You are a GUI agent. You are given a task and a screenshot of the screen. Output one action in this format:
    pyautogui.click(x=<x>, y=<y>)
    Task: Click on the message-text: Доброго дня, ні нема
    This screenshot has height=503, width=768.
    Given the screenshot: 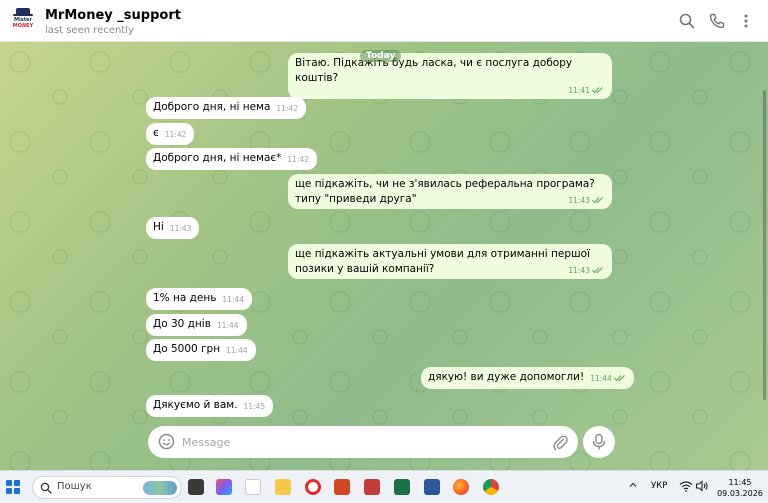 What is the action you would take?
    pyautogui.click(x=212, y=107)
    